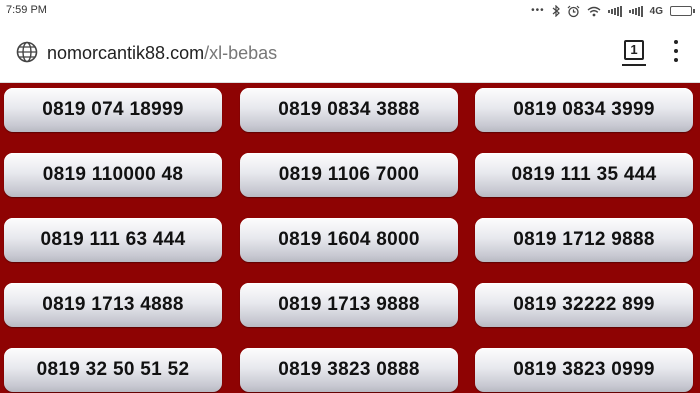 The height and width of the screenshot is (393, 700). I want to click on phone-number-button: 0819 0834 3999, so click(584, 110).